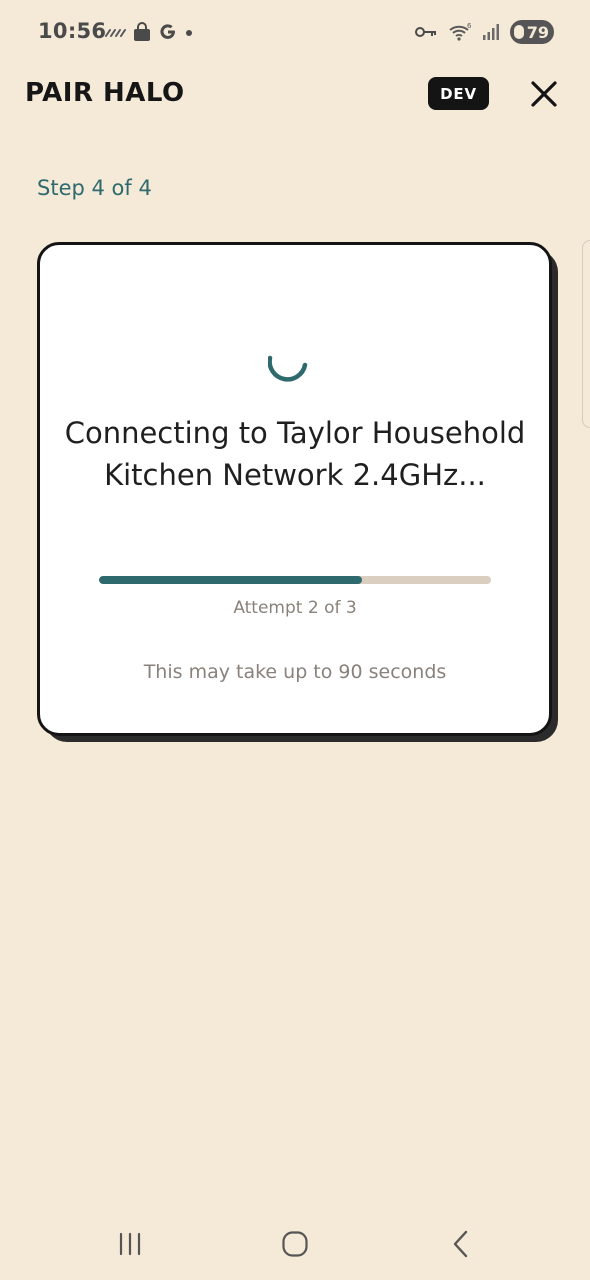 Image resolution: width=590 pixels, height=1280 pixels. Describe the element at coordinates (295, 32) in the screenshot. I see `status-bar: 10:56 6 79` at that location.